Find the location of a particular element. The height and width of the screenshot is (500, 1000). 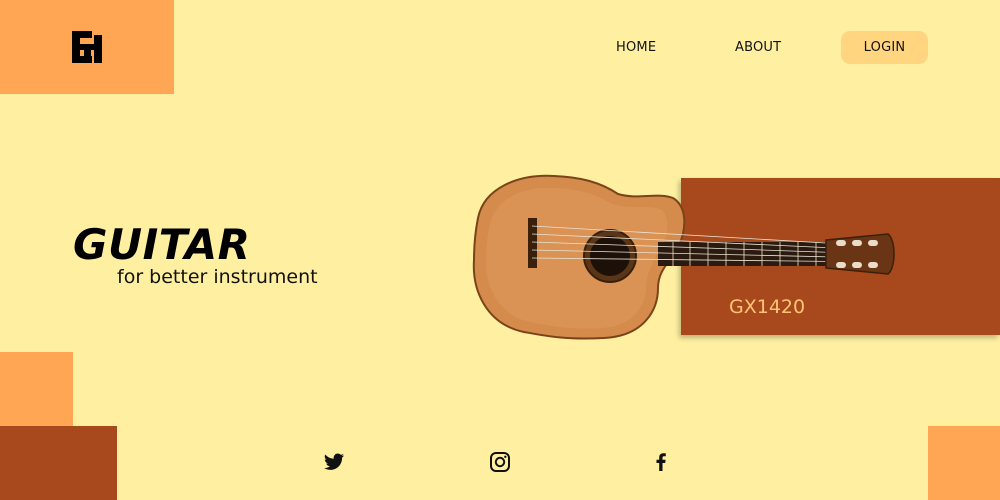

guitar-image is located at coordinates (683, 257).